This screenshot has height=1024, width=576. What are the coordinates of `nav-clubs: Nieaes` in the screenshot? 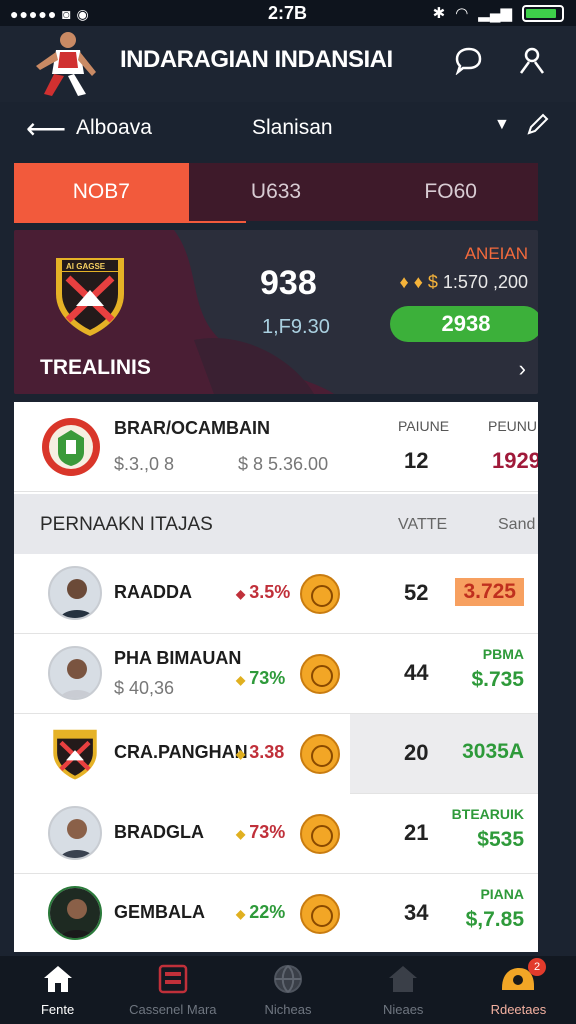 It's located at (403, 990).